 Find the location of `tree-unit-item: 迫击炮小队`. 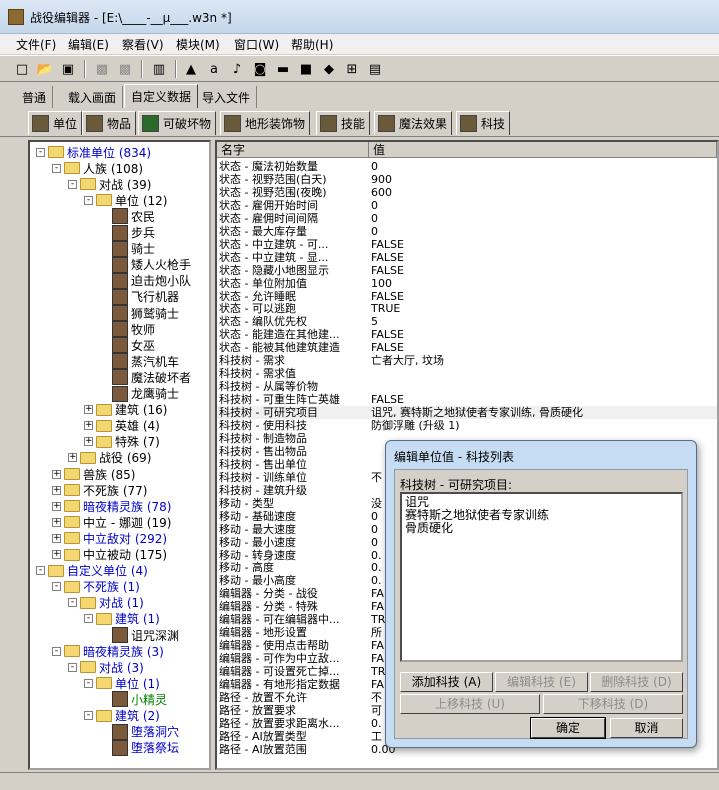

tree-unit-item: 迫击炮小队 is located at coordinates (151, 280).